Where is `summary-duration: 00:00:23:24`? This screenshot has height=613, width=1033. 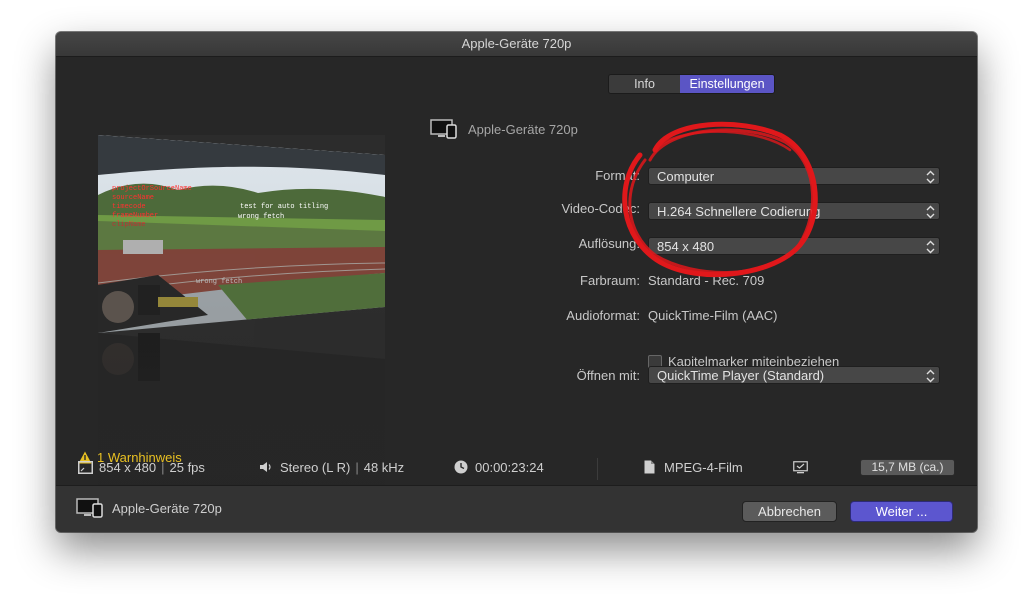 summary-duration: 00:00:23:24 is located at coordinates (509, 467).